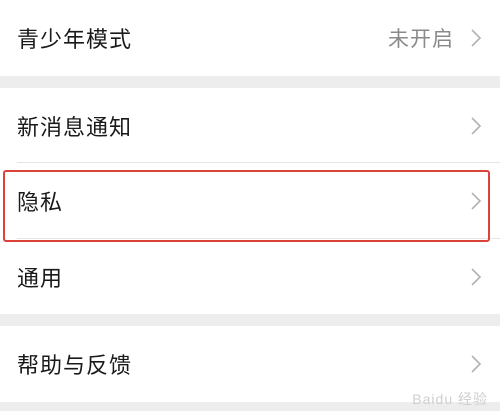 The image size is (500, 411). I want to click on settings-item-label: 新消息通知, so click(75, 128).